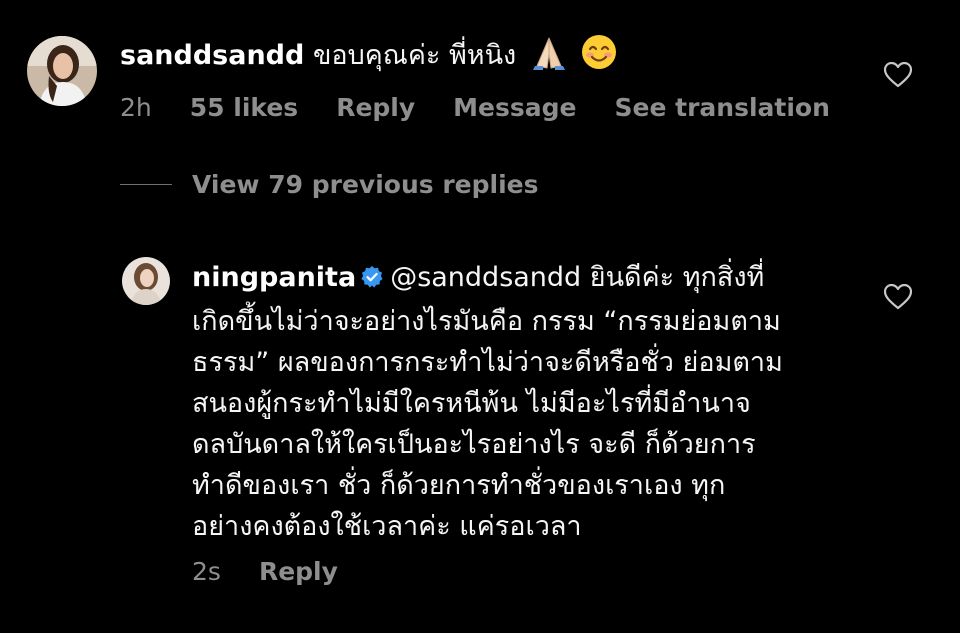 The width and height of the screenshot is (960, 633). What do you see at coordinates (212, 55) in the screenshot?
I see `username: sanddsandd` at bounding box center [212, 55].